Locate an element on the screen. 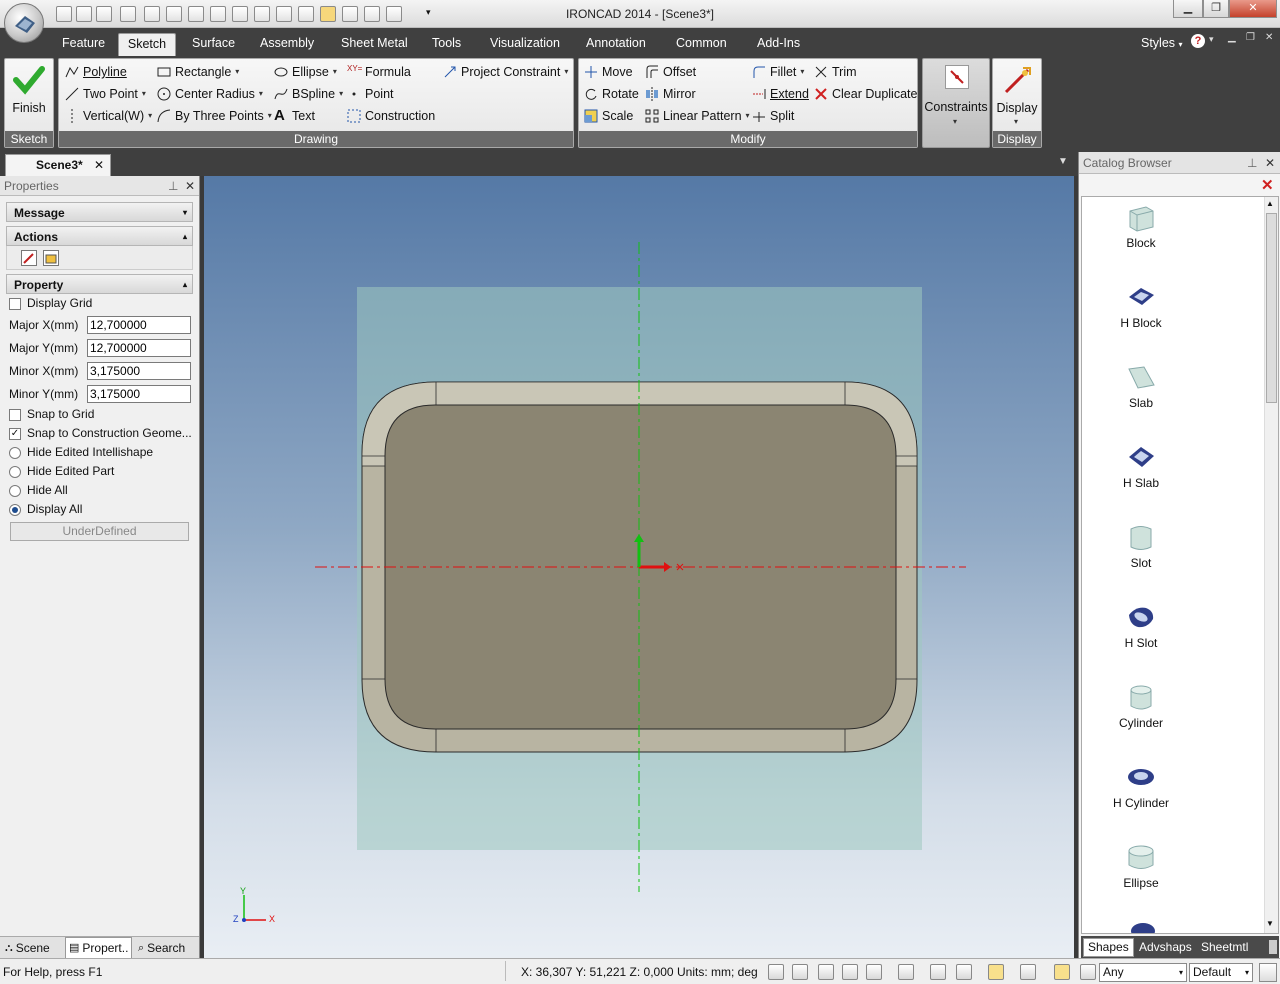 This screenshot has width=1280, height=984. catalog-item-h-block: H Block is located at coordinates (1141, 306).